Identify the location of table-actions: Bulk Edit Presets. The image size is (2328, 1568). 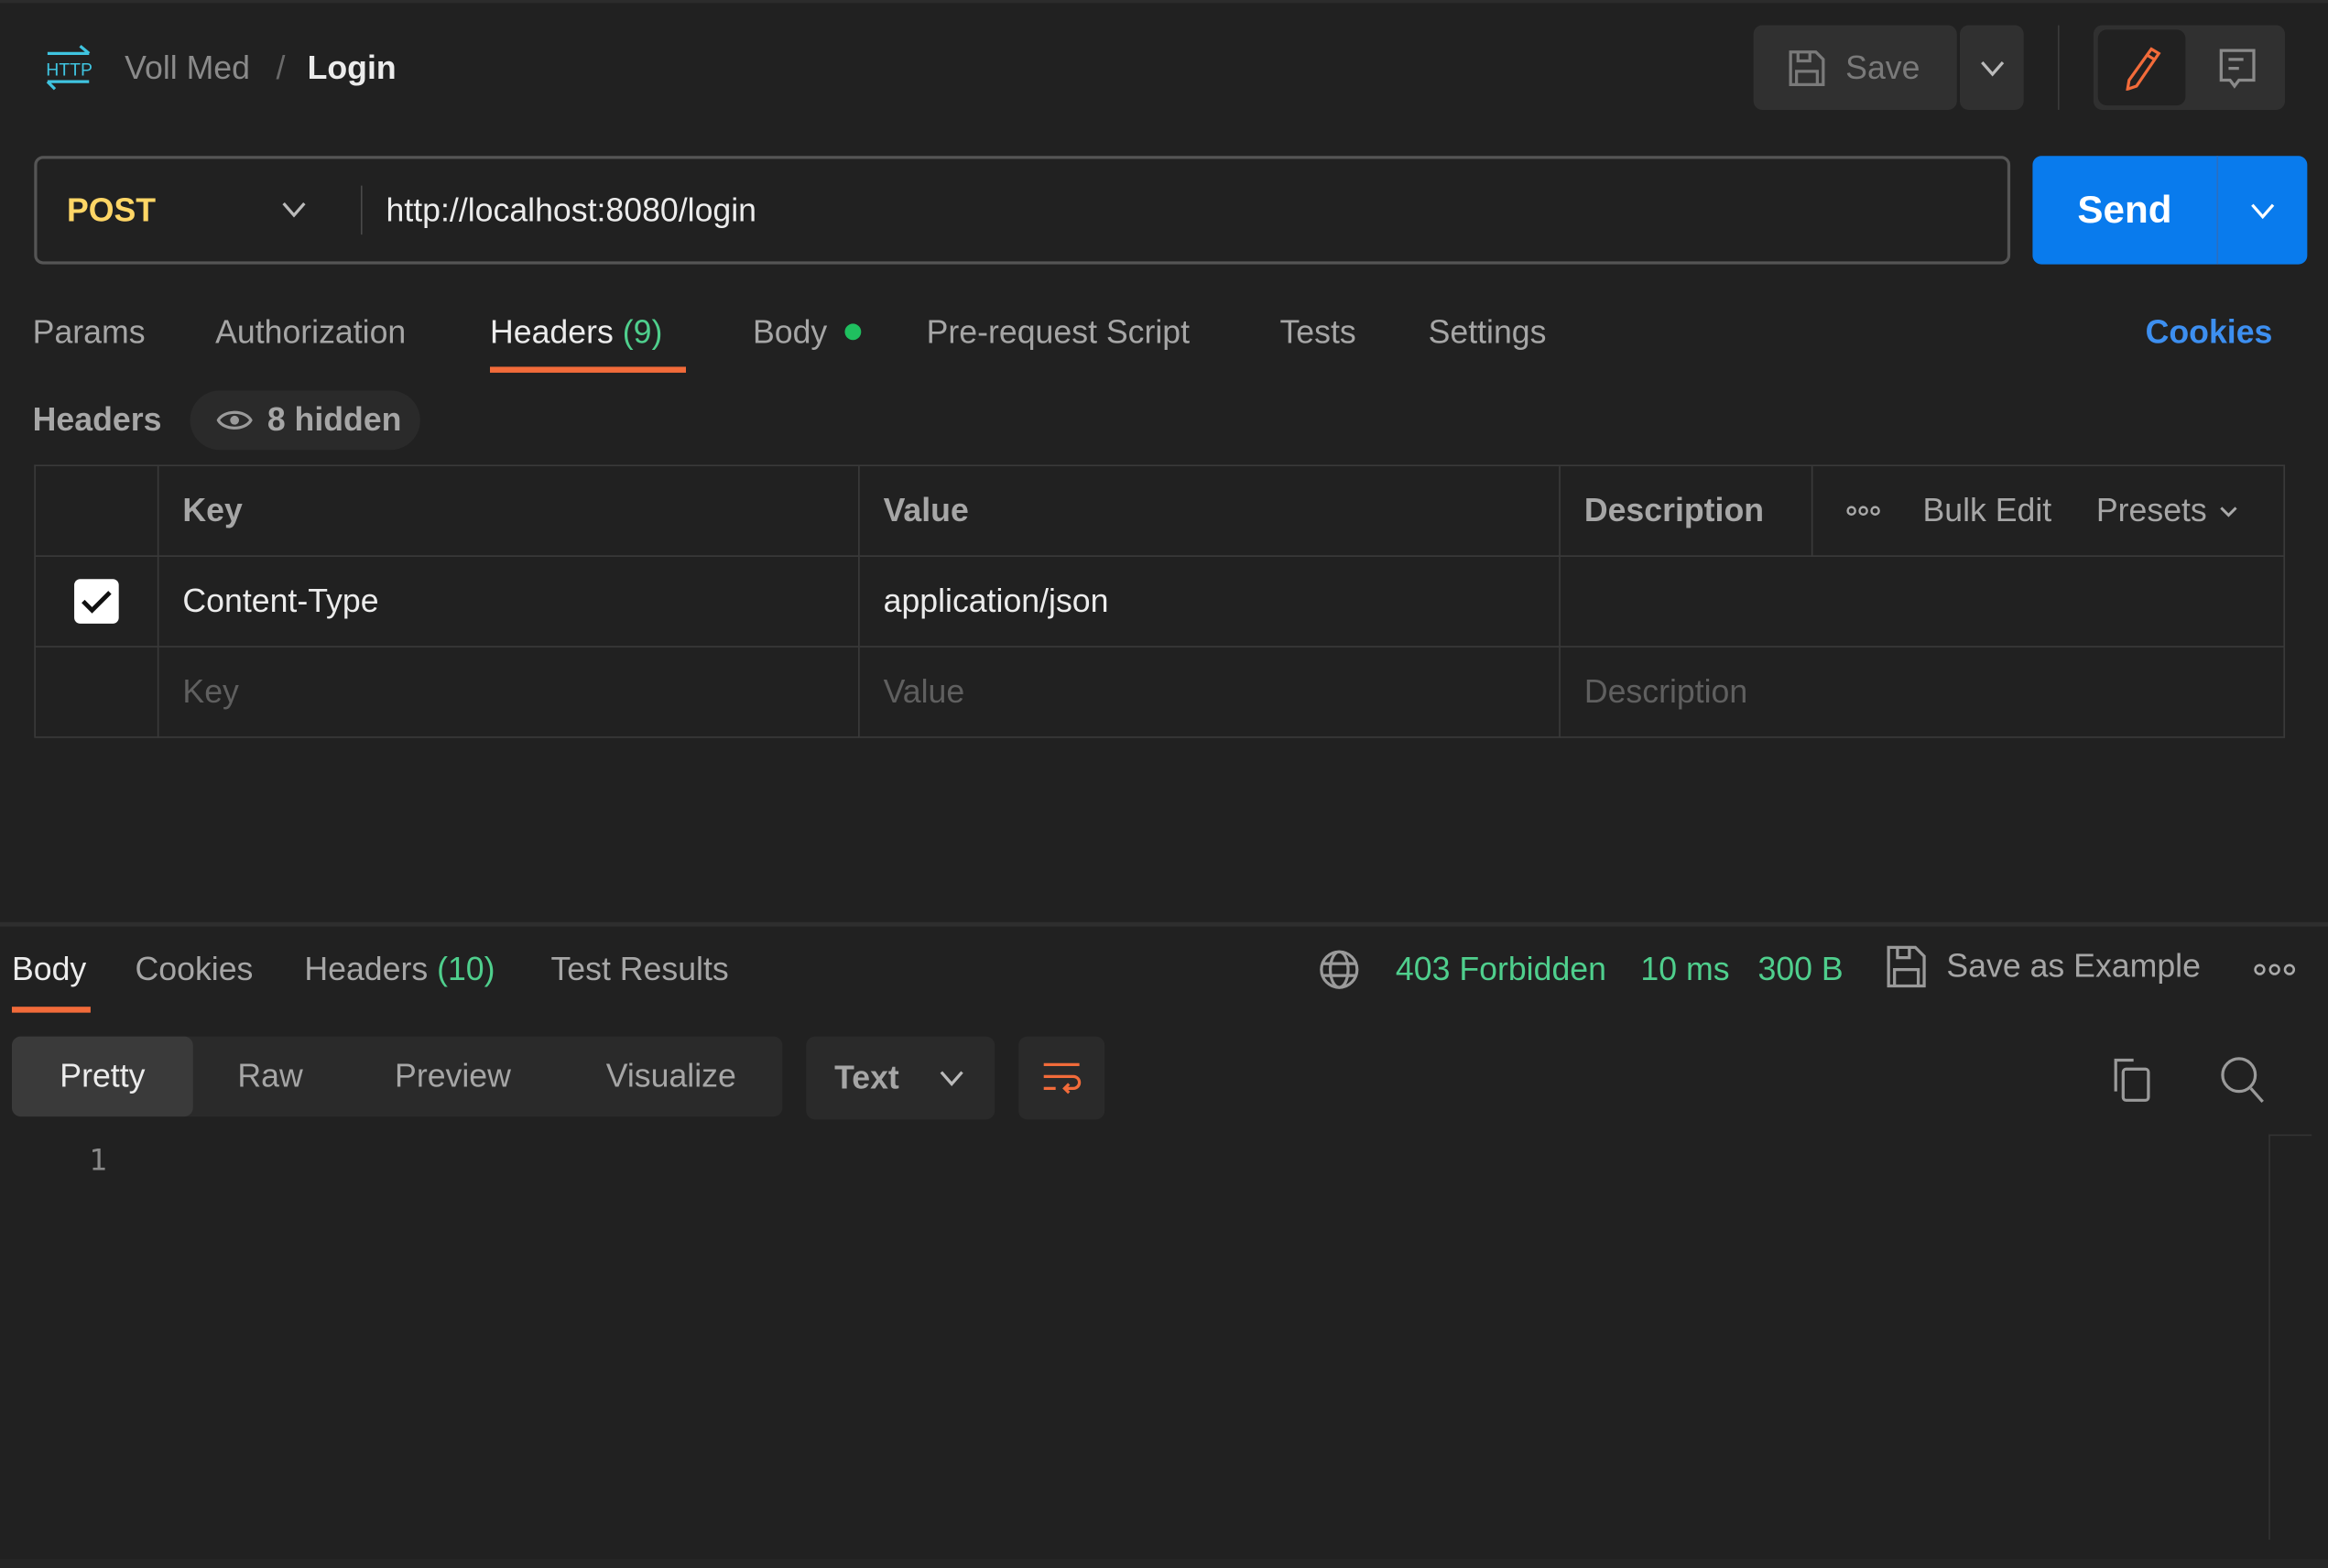
(2049, 511).